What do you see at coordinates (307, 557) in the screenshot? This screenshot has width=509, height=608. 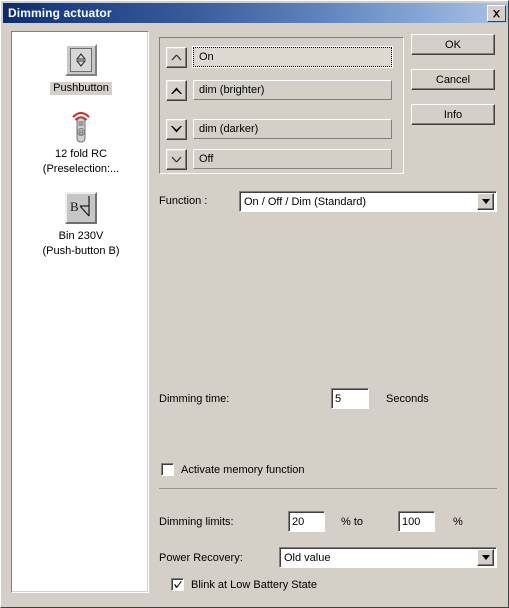 I see `power-recovery-combobox-value: Old value` at bounding box center [307, 557].